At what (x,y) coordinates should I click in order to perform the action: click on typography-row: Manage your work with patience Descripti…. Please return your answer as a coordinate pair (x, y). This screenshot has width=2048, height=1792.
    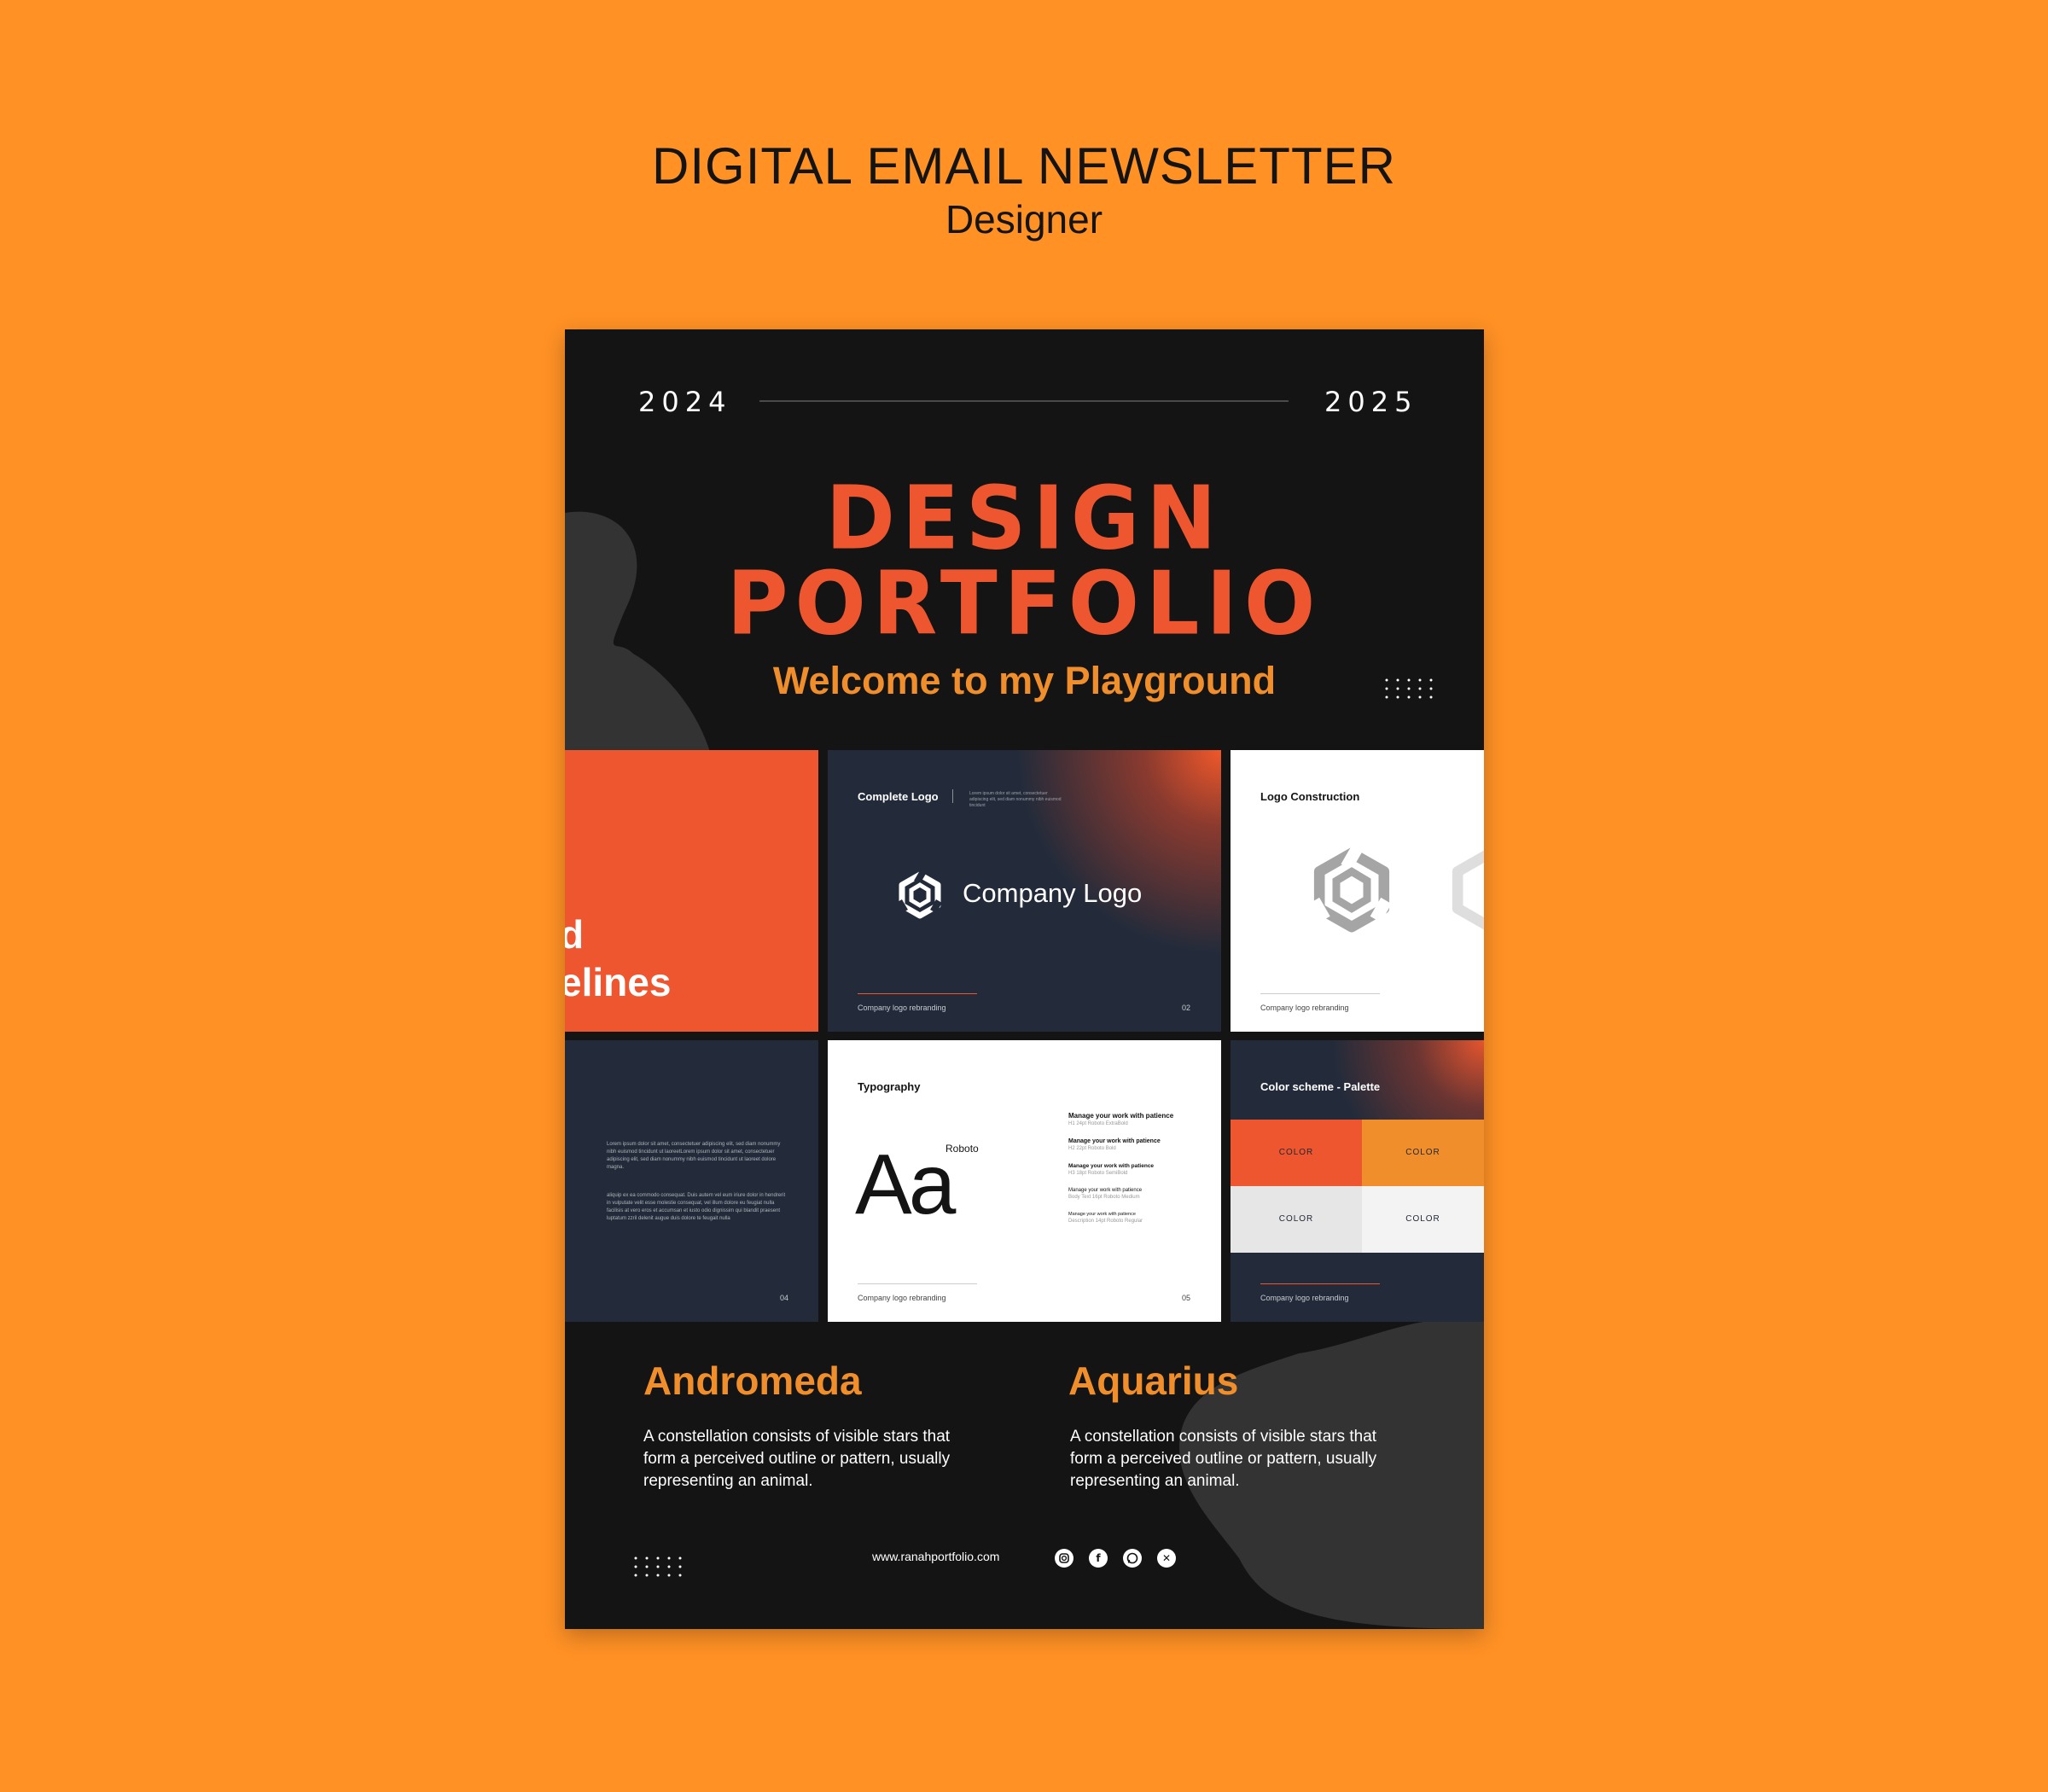
    Looking at the image, I should click on (1136, 1218).